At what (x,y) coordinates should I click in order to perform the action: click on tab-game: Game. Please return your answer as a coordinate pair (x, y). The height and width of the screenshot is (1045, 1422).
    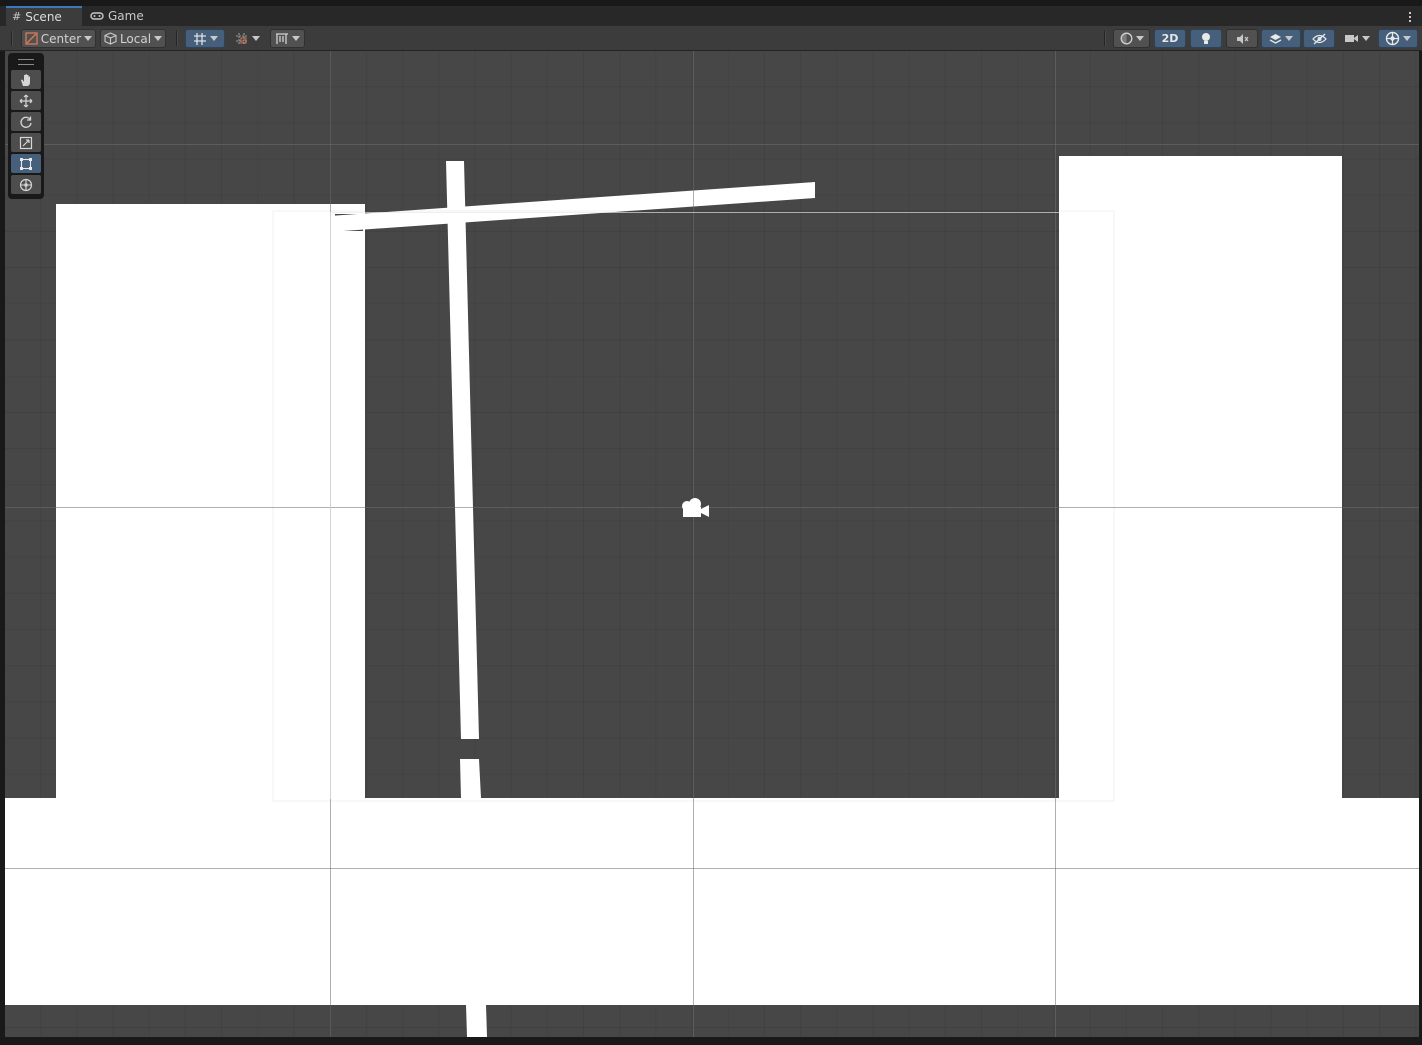
    Looking at the image, I should click on (124, 16).